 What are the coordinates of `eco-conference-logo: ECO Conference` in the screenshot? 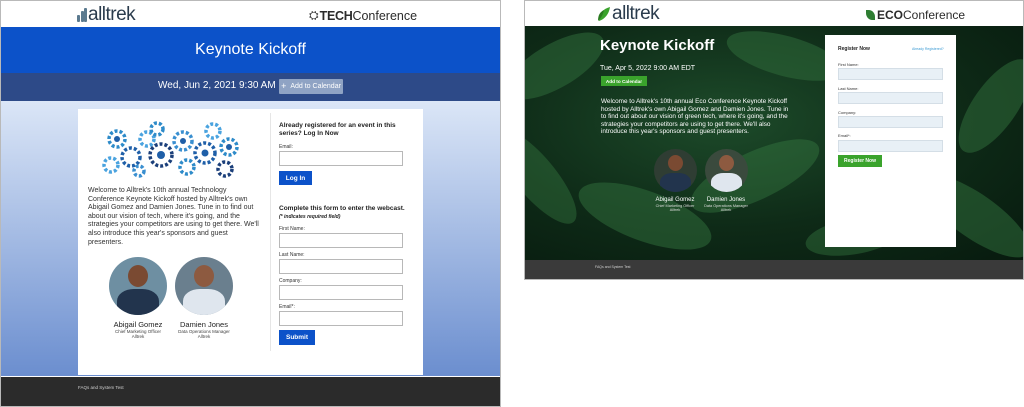 It's located at (915, 15).